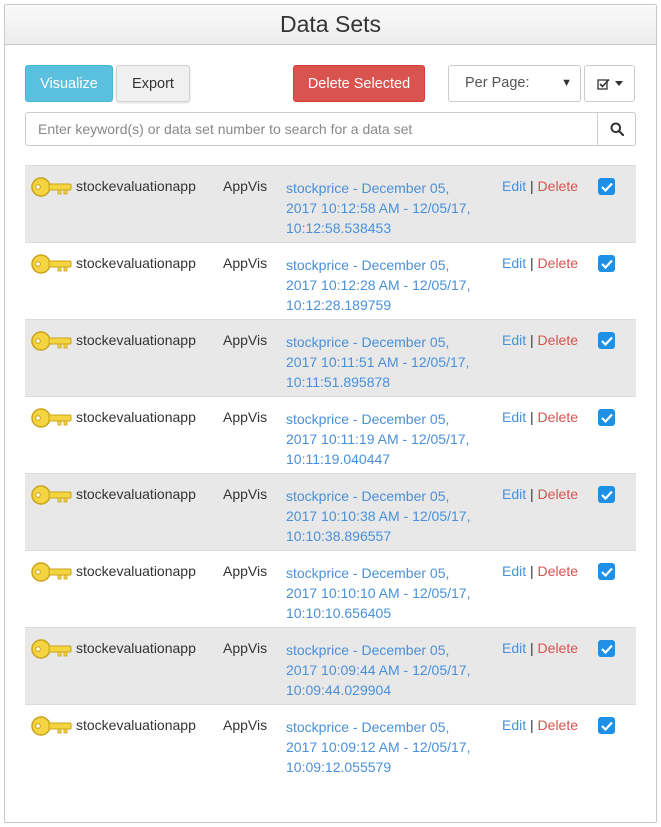 This screenshot has height=827, width=661. What do you see at coordinates (566, 83) in the screenshot?
I see `dropdown-caret-icon: ▼` at bounding box center [566, 83].